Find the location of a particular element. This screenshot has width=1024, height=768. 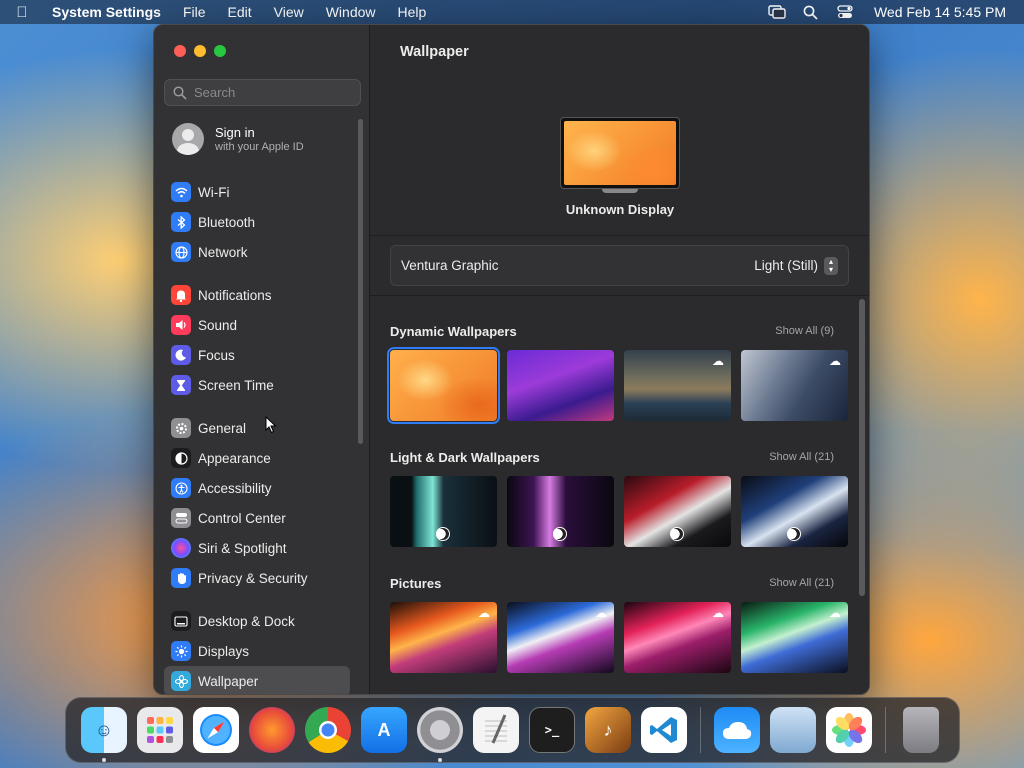

screen-mirroring-icon is located at coordinates (777, 12).